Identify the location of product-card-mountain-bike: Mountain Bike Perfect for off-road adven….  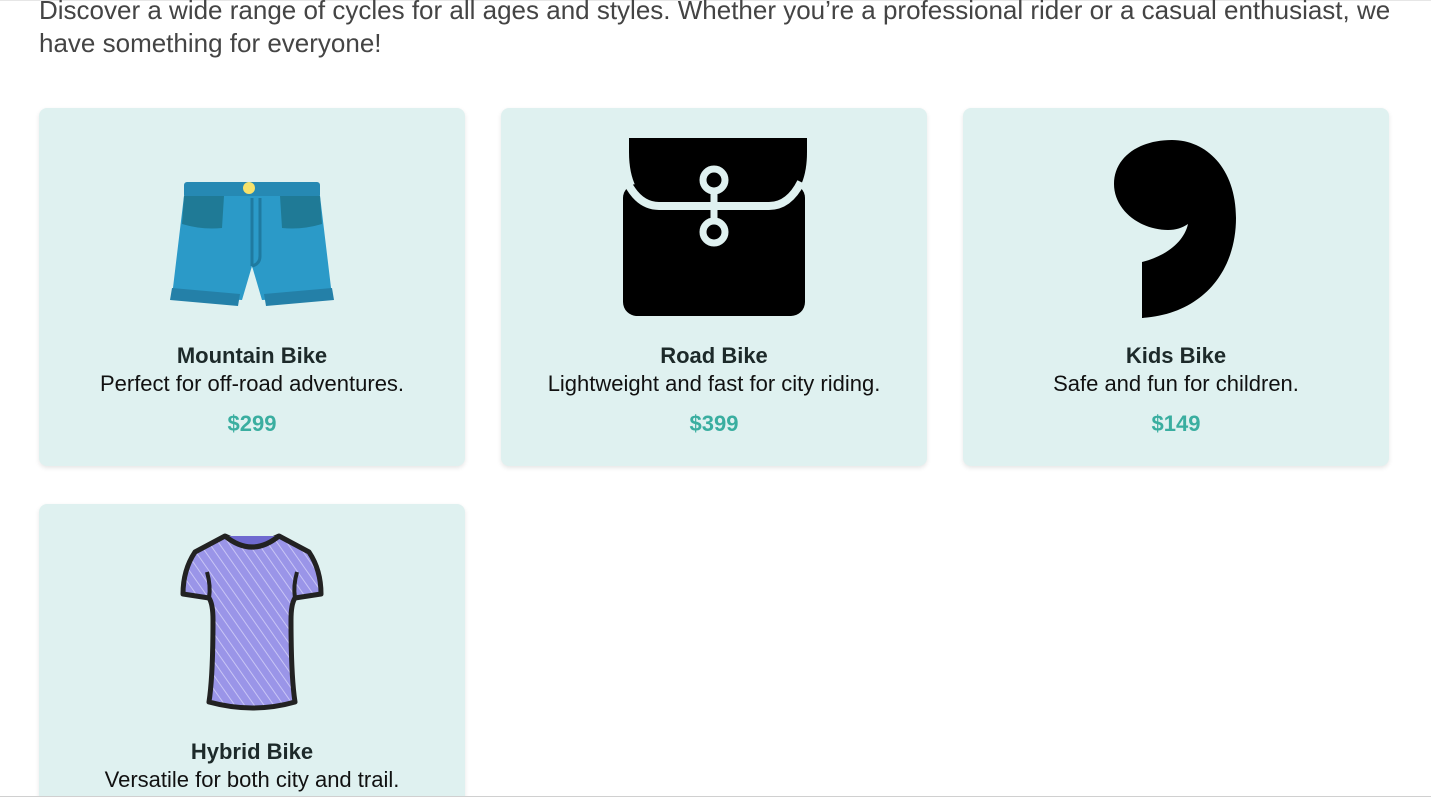
(252, 287).